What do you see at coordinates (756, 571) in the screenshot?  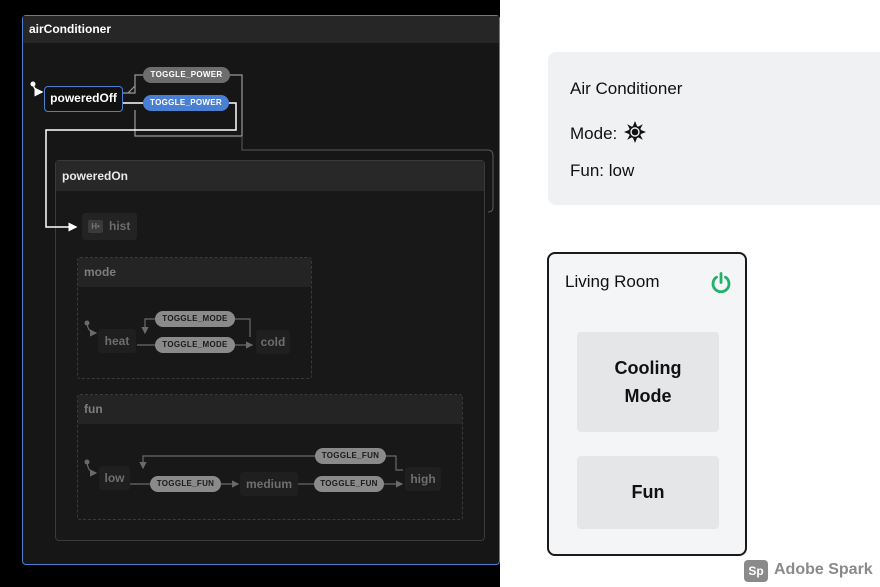 I see `spark-logo-icon: Sp` at bounding box center [756, 571].